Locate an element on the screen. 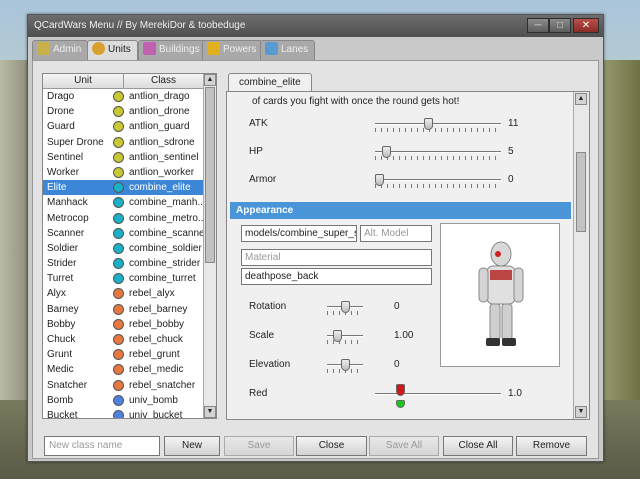 The width and height of the screenshot is (640, 479). stat-atk-slider-knob is located at coordinates (429, 124).